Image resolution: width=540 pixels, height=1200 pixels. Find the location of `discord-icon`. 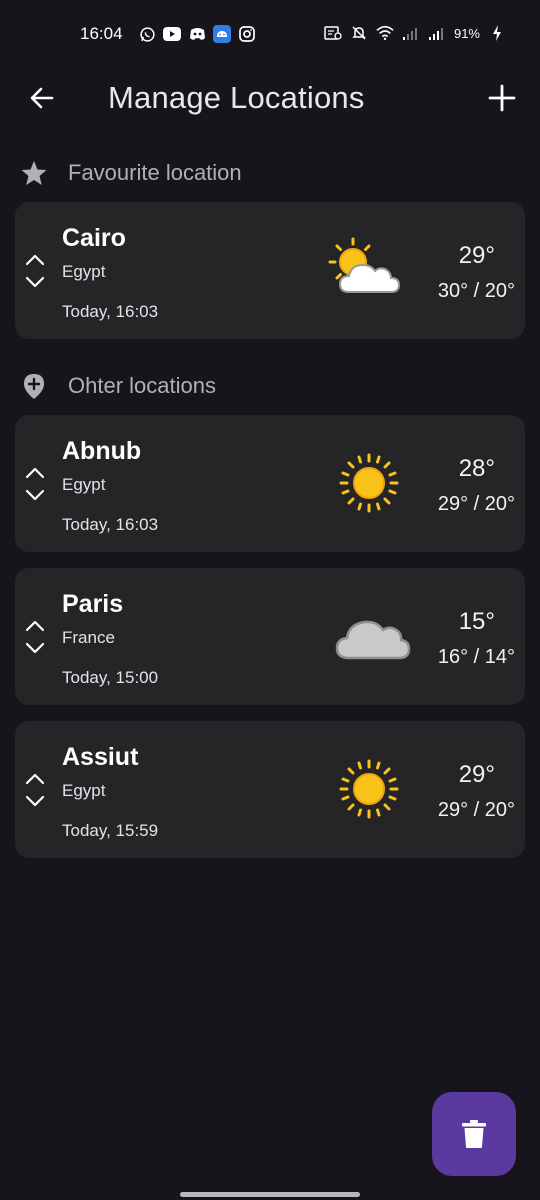

discord-icon is located at coordinates (197, 34).